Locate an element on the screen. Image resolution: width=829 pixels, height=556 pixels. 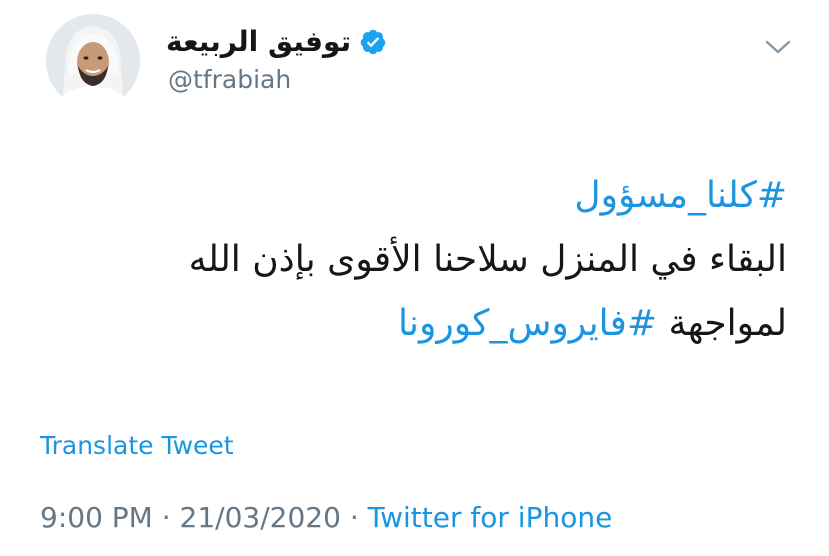
tweet-line-1: #كلنا_مسؤول is located at coordinates (437, 196).